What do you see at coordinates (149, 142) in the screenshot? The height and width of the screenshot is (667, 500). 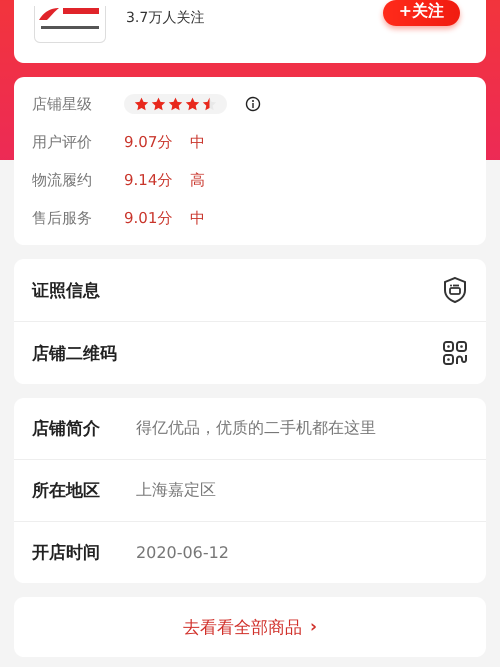 I see `rating-score: 9.07分` at bounding box center [149, 142].